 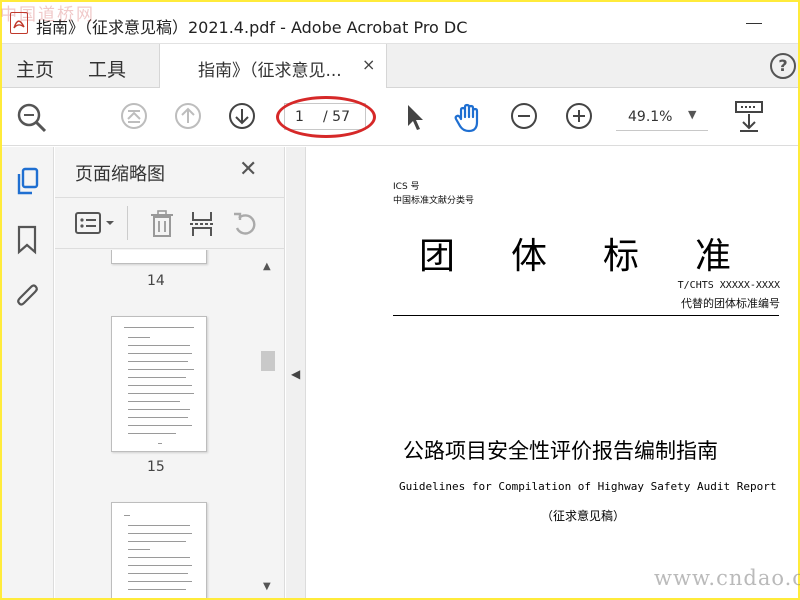 I want to click on document-heading: 团体标准, so click(x=603, y=256).